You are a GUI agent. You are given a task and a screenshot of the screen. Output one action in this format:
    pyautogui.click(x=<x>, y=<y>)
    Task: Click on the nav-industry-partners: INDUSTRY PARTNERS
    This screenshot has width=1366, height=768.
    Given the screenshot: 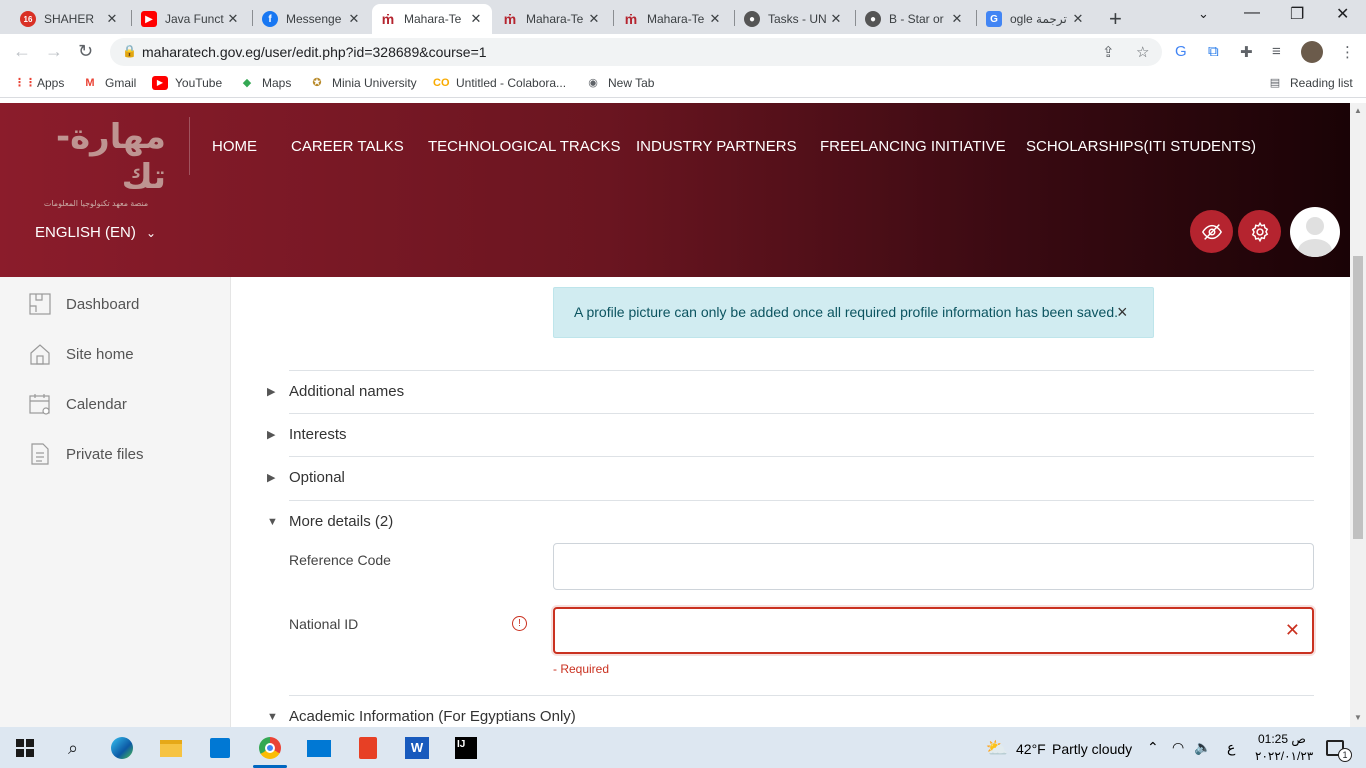 What is the action you would take?
    pyautogui.click(x=716, y=146)
    